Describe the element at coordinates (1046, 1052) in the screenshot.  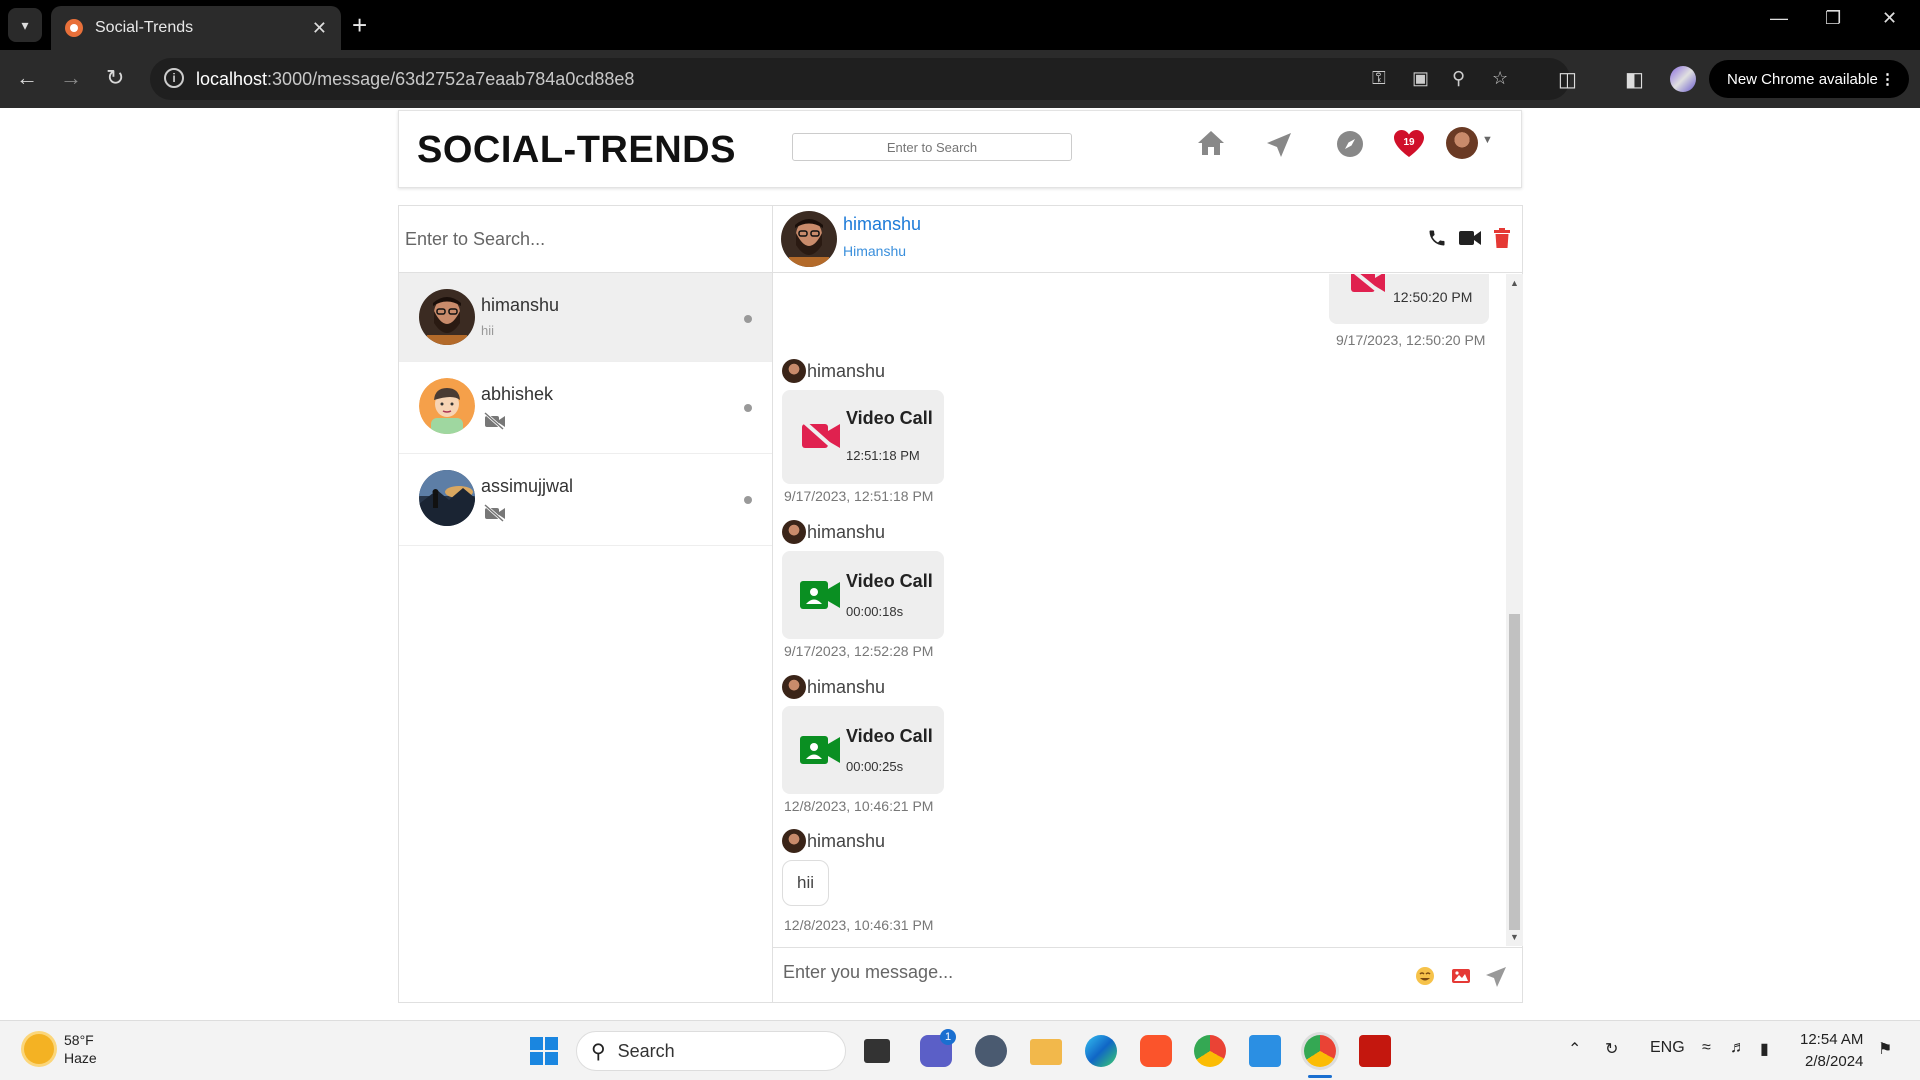
I see `file-explorer-icon` at that location.